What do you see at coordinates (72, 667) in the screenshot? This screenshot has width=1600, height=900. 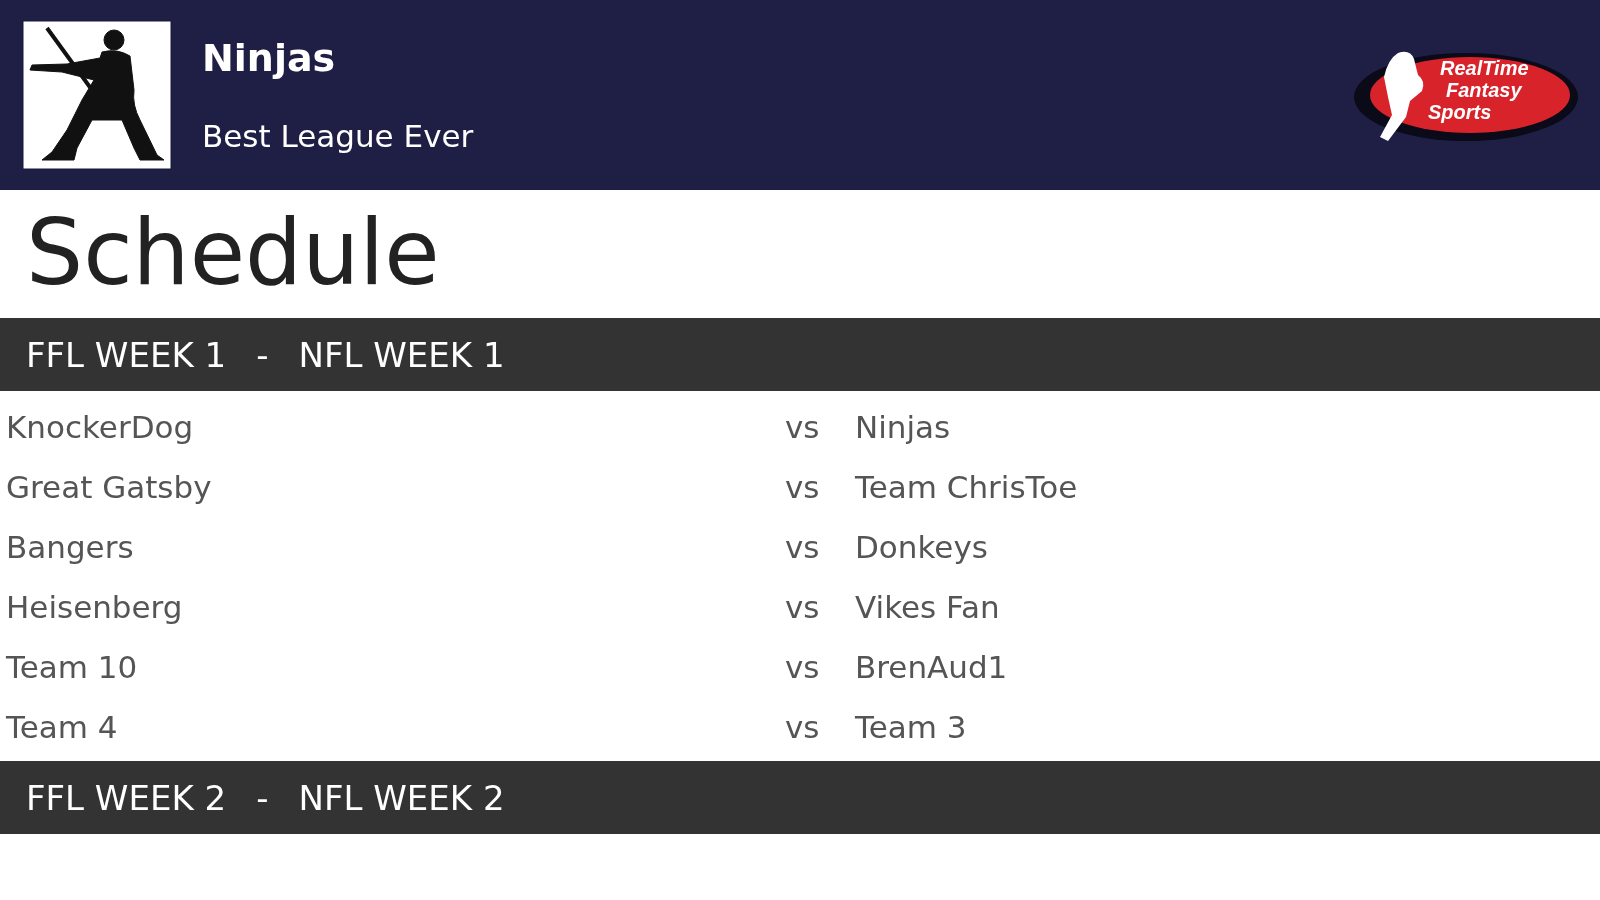 I see `team-name: Team 10` at bounding box center [72, 667].